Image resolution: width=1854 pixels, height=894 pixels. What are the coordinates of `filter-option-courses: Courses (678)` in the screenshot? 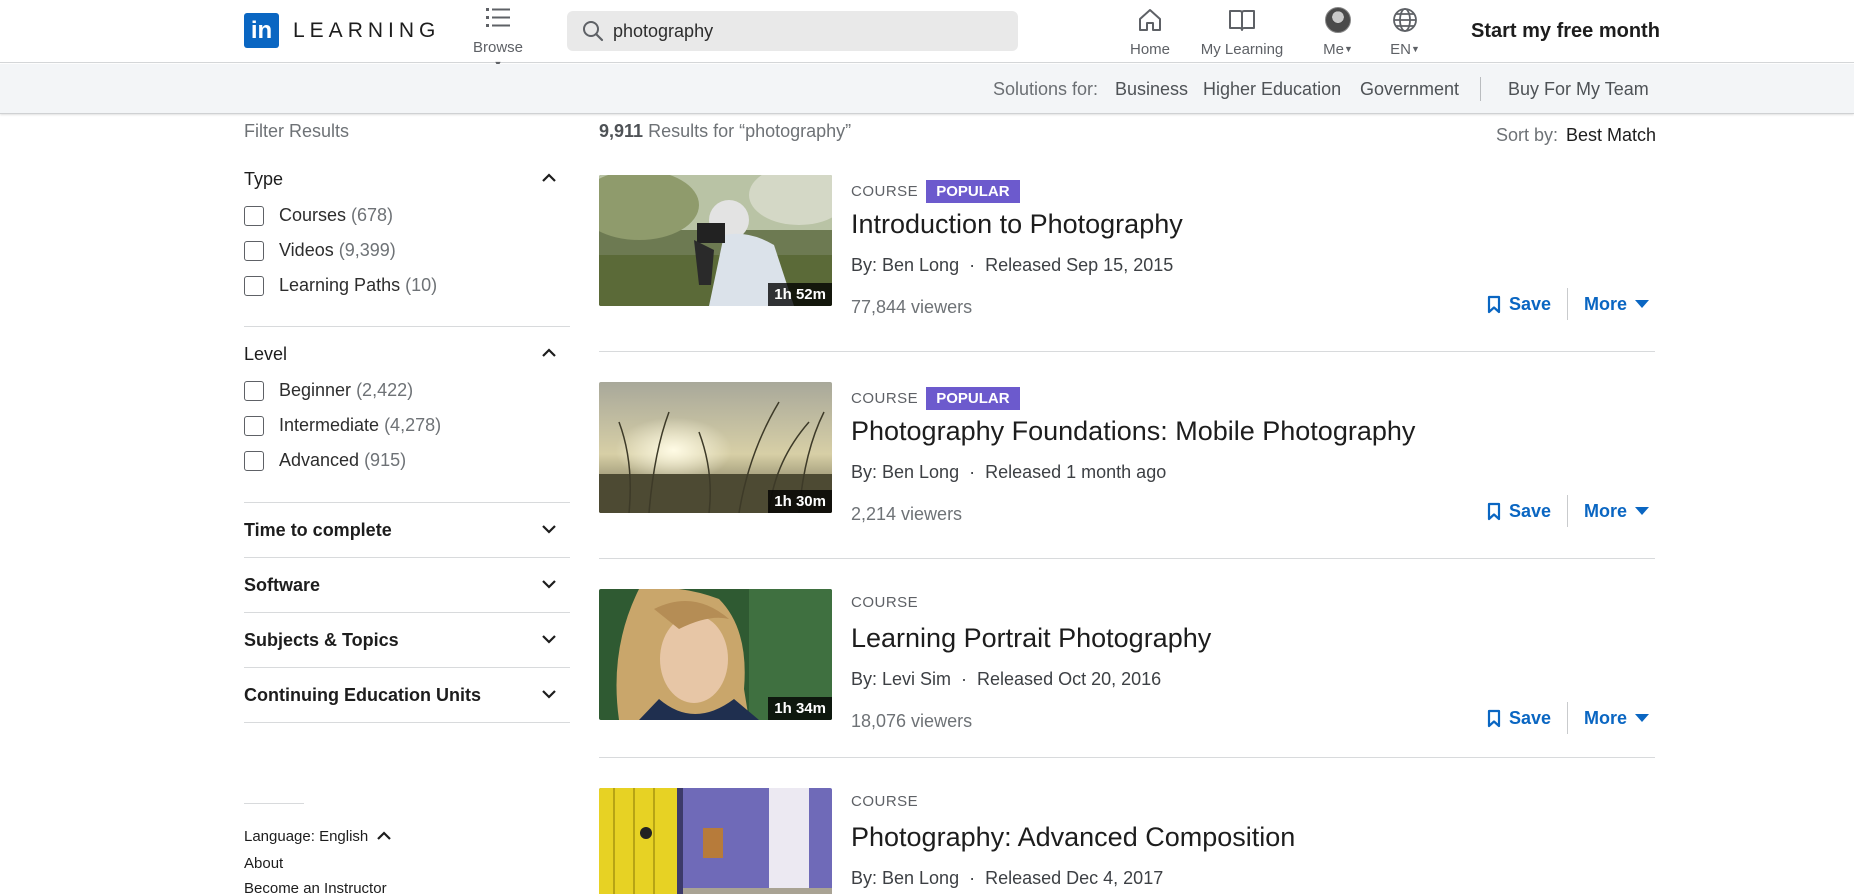 It's located at (318, 215).